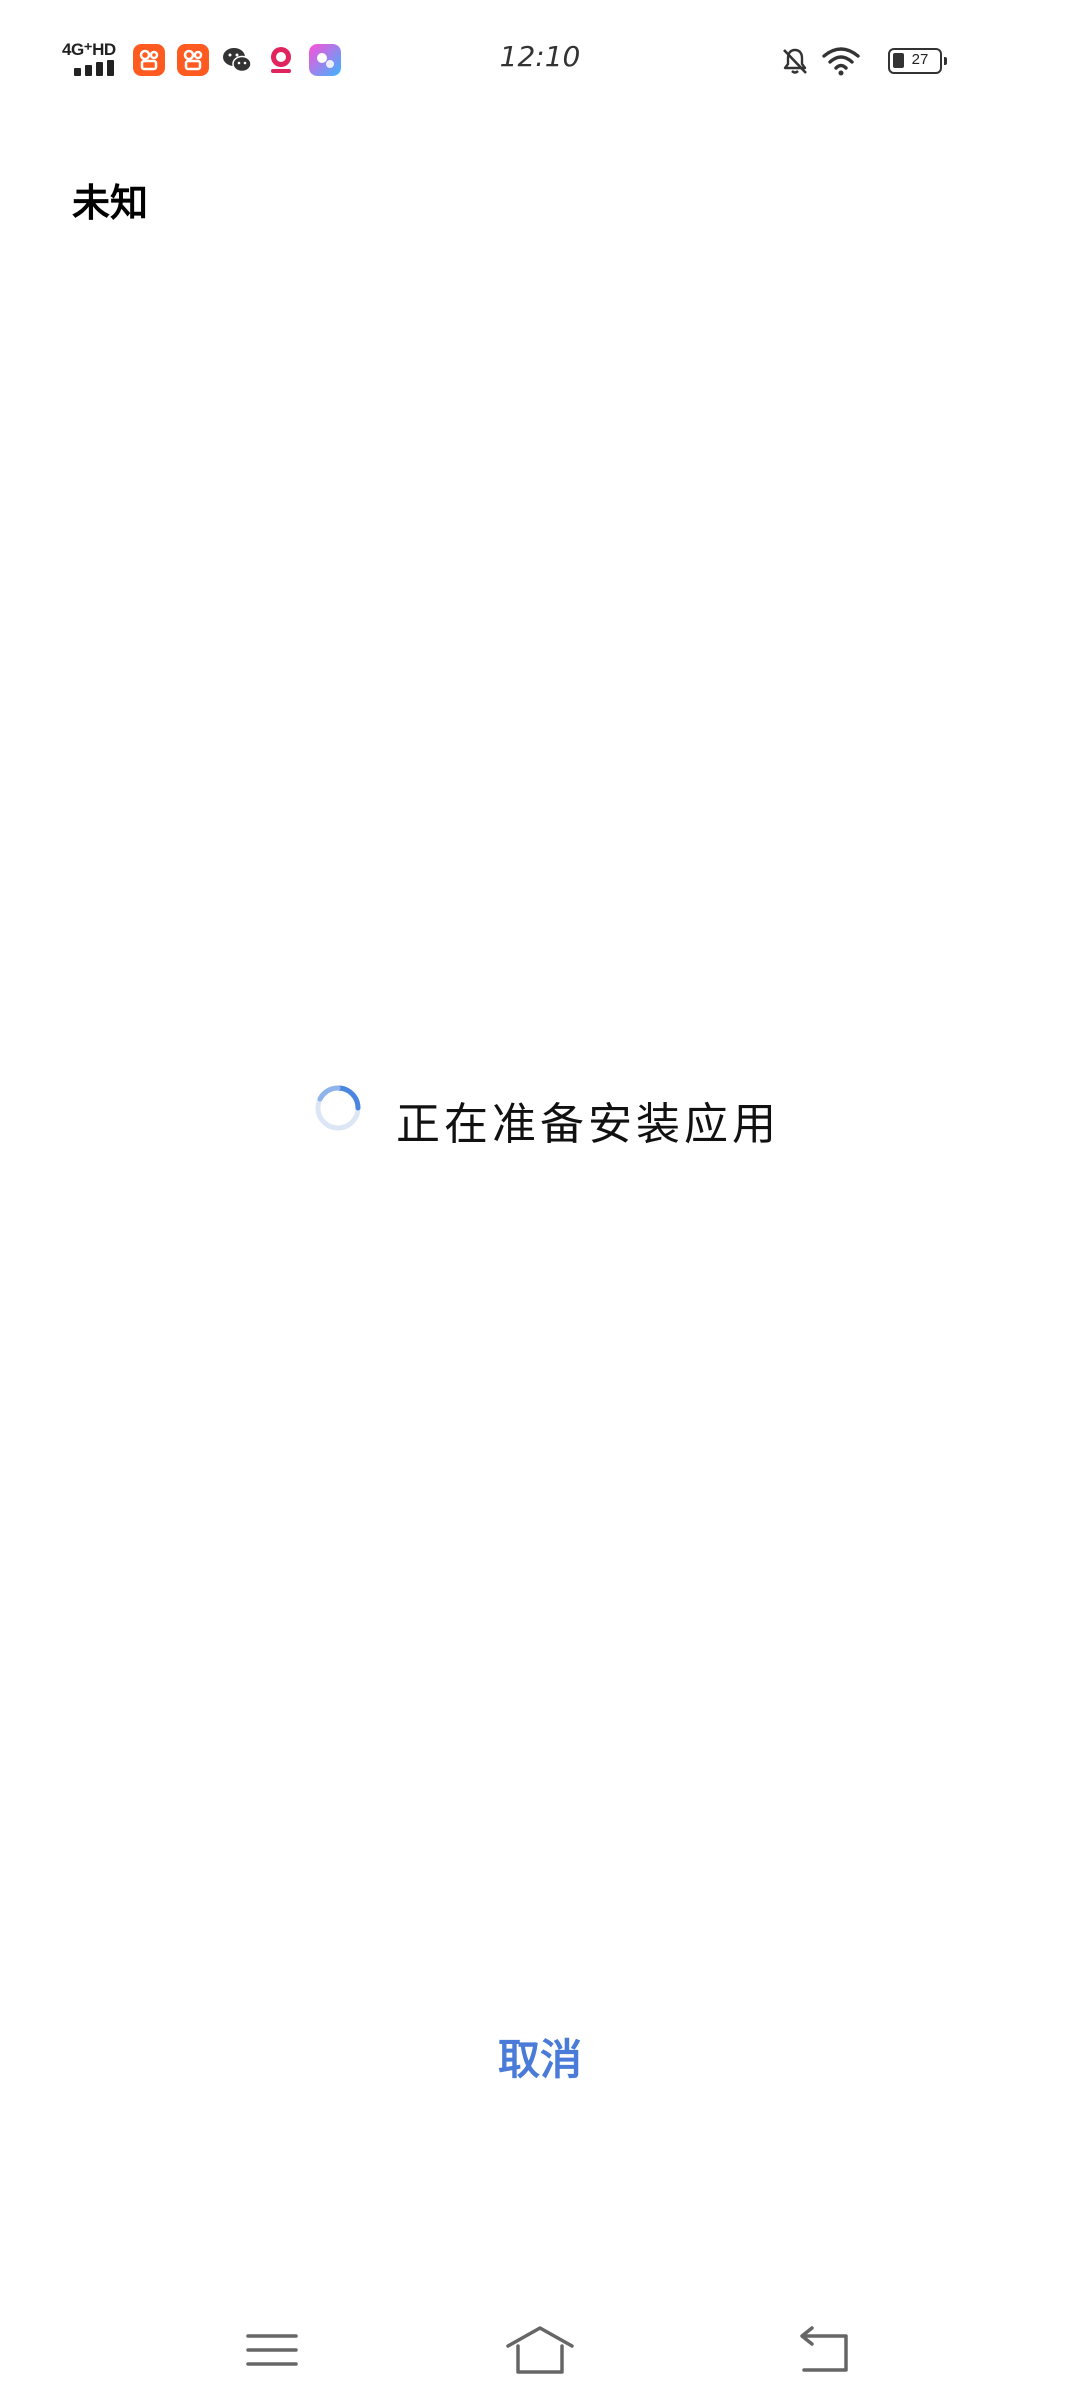 This screenshot has width=1080, height=2400. I want to click on signal-bars-icon, so click(94, 68).